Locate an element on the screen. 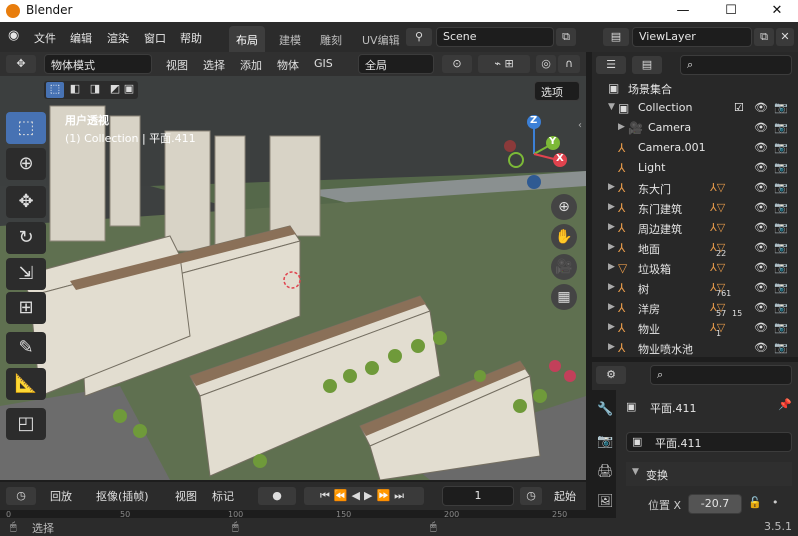 This screenshot has width=798, height=536. outliner-row: ▶ 🎥 Camera 👁 📷 is located at coordinates (695, 128).